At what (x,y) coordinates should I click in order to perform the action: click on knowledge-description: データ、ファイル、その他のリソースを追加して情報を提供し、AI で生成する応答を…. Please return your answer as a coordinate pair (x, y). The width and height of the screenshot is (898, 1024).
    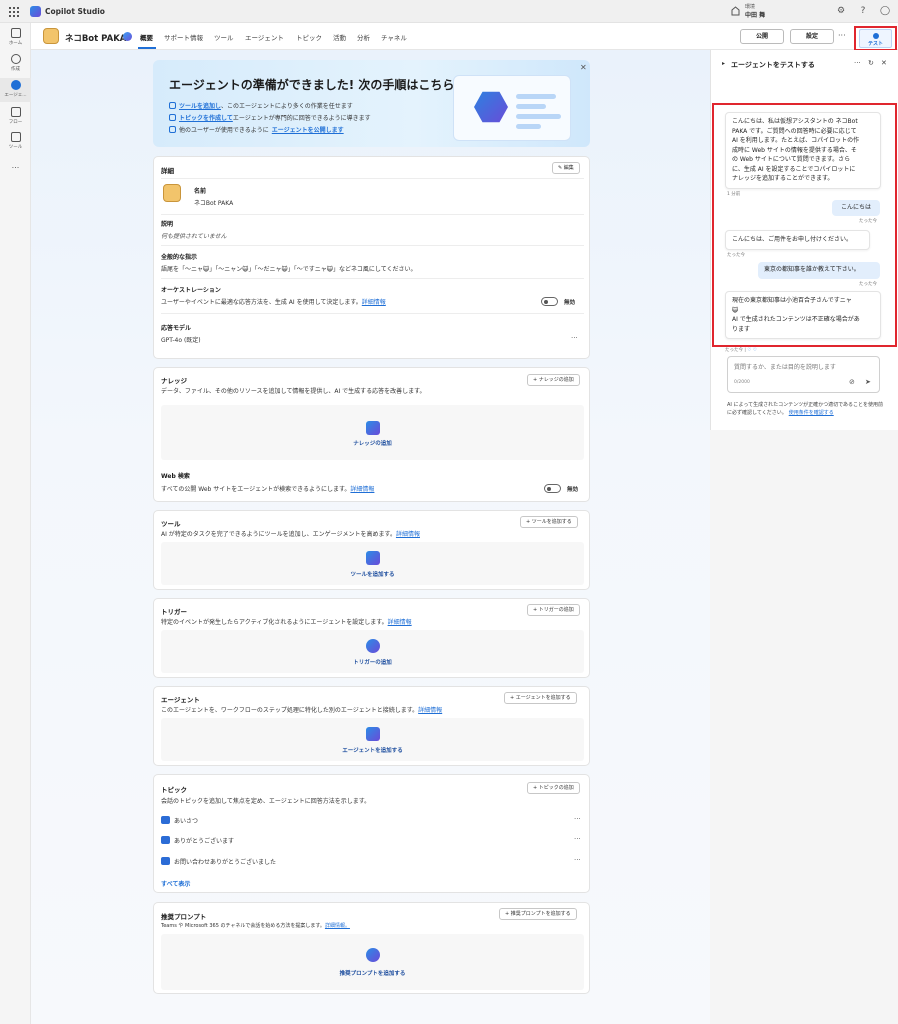
    Looking at the image, I should click on (293, 391).